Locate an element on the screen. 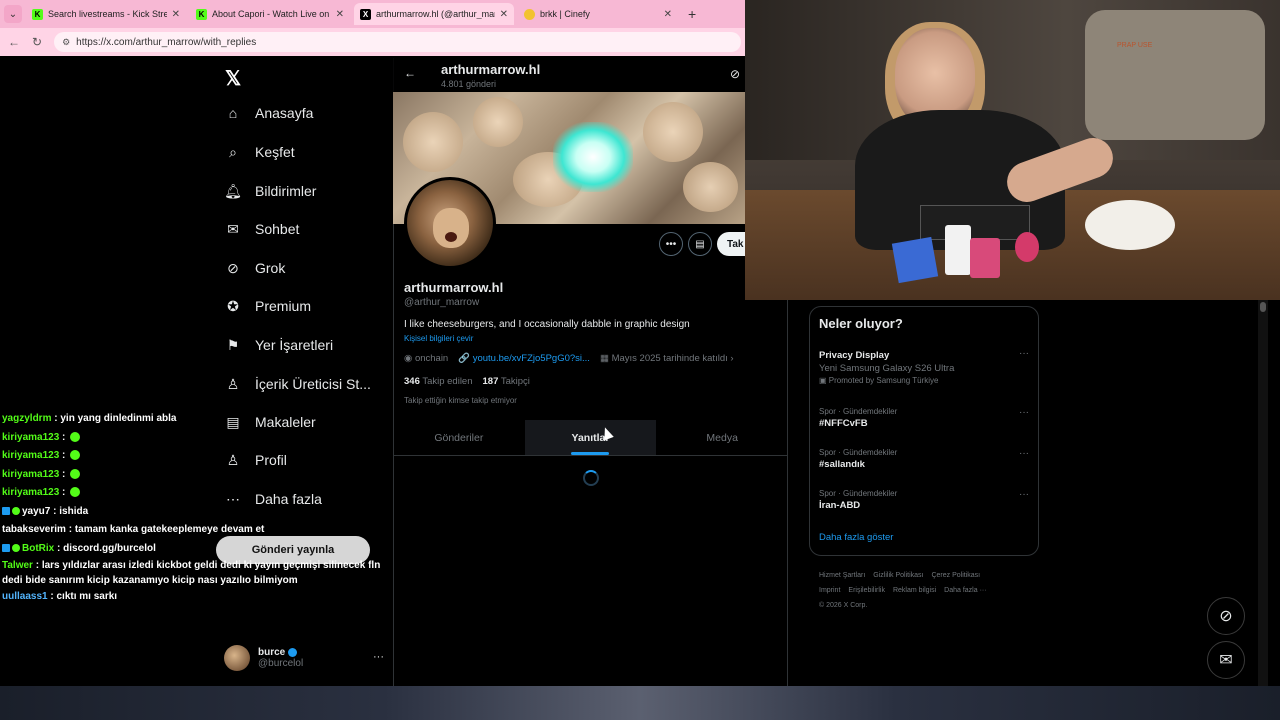  messages-fab-icon: ✉ is located at coordinates (1226, 660).